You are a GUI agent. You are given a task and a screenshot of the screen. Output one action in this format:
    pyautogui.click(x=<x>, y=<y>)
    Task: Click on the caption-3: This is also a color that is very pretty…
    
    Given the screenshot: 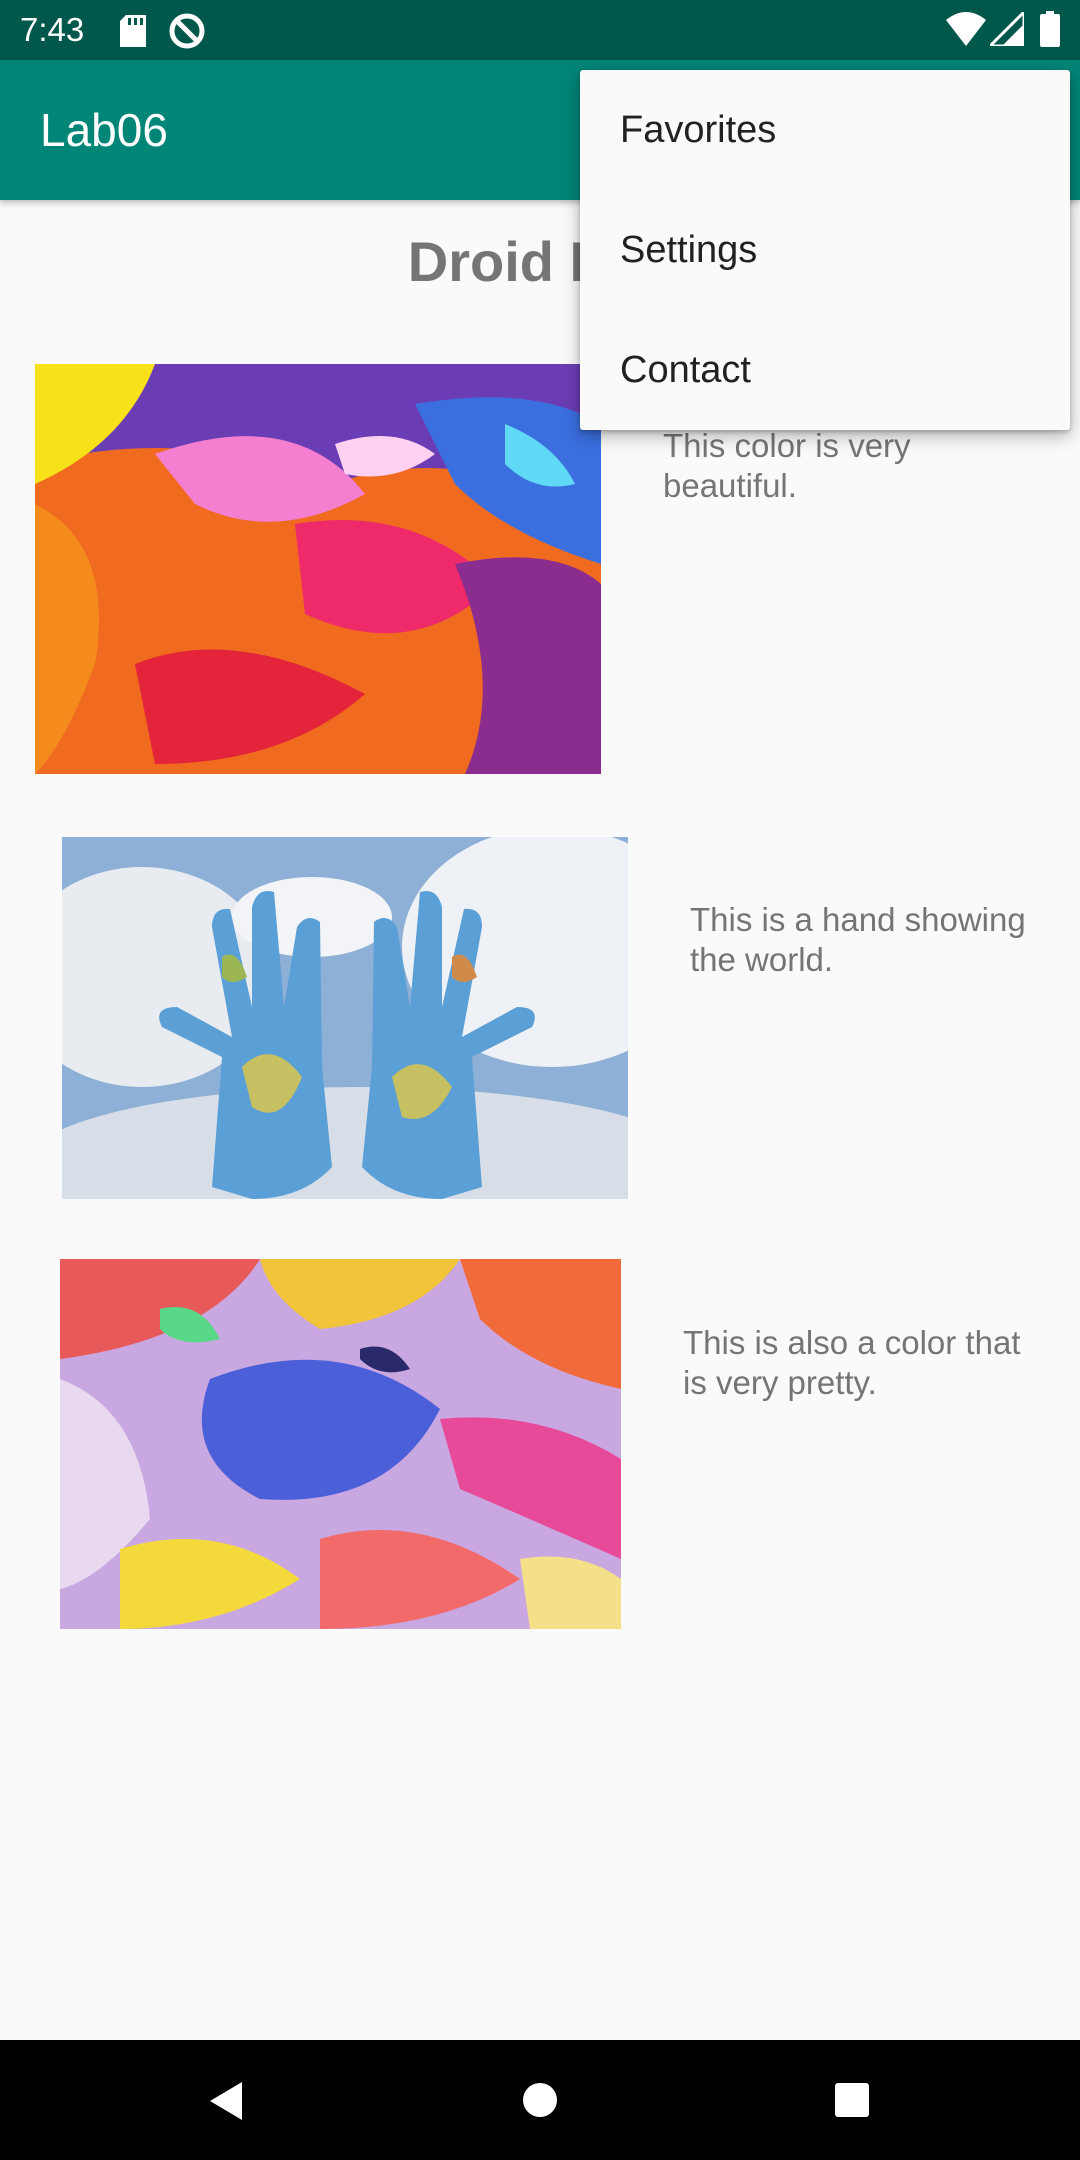 What is the action you would take?
    pyautogui.click(x=852, y=1362)
    